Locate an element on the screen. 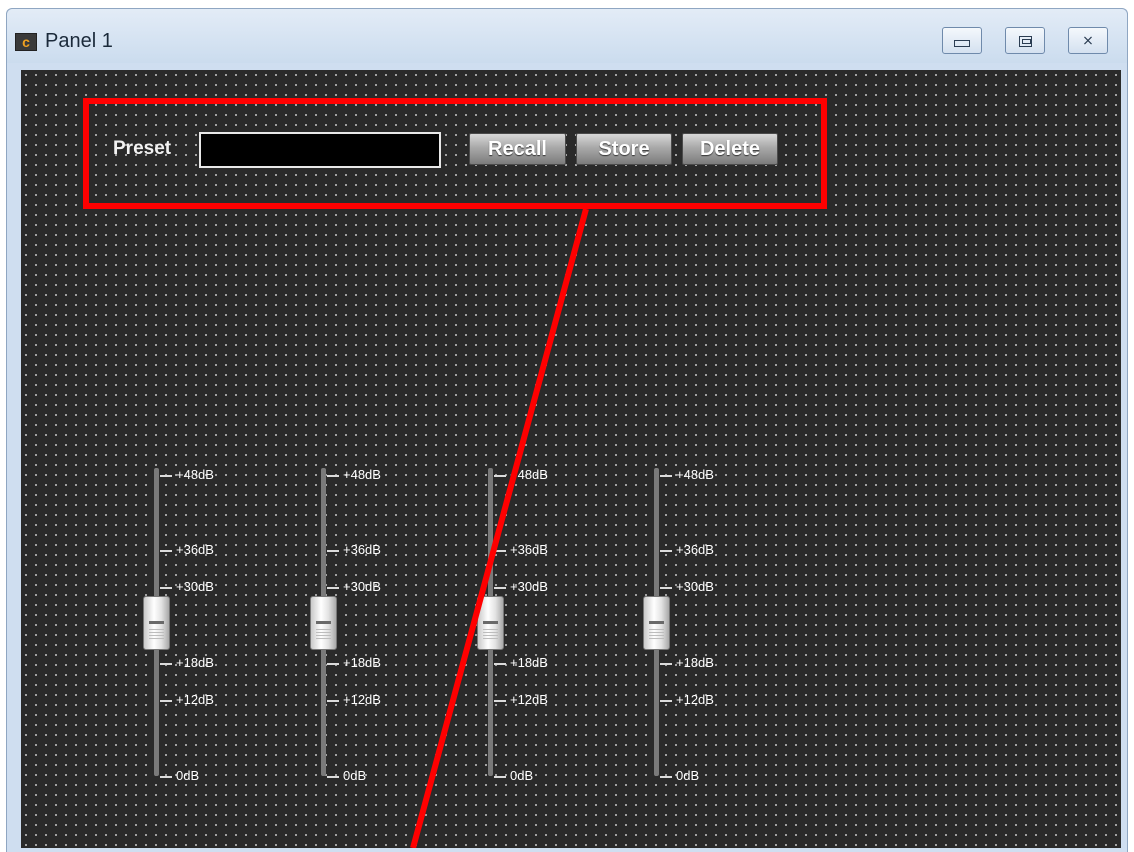 The image size is (1134, 852). window-title: Panel 1 is located at coordinates (79, 41).